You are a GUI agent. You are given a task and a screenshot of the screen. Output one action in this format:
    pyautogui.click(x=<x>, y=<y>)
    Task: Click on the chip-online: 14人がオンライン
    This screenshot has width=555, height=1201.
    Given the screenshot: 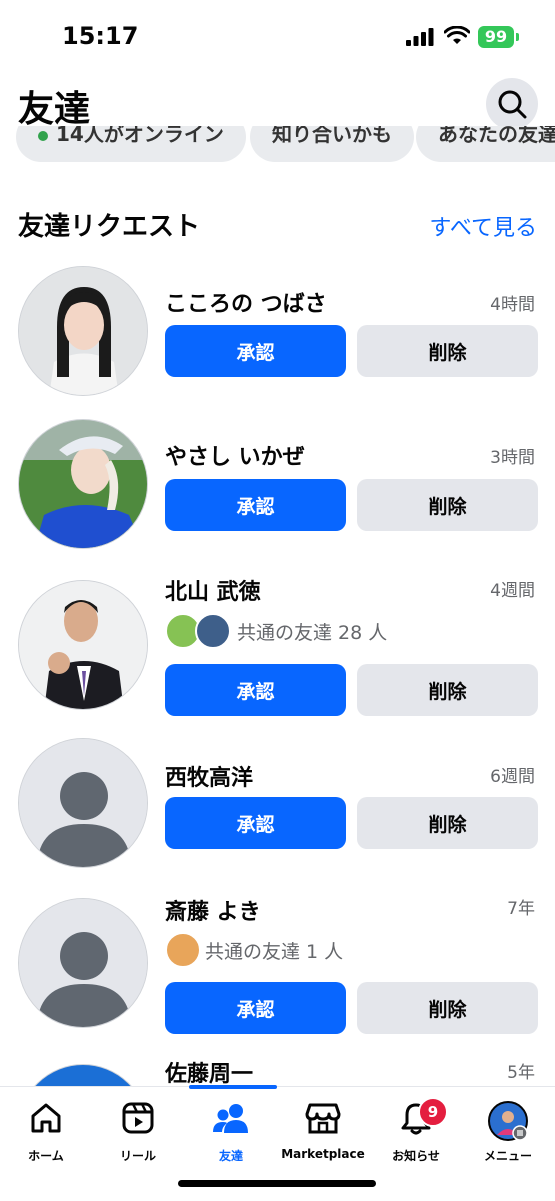 What is the action you would take?
    pyautogui.click(x=131, y=144)
    